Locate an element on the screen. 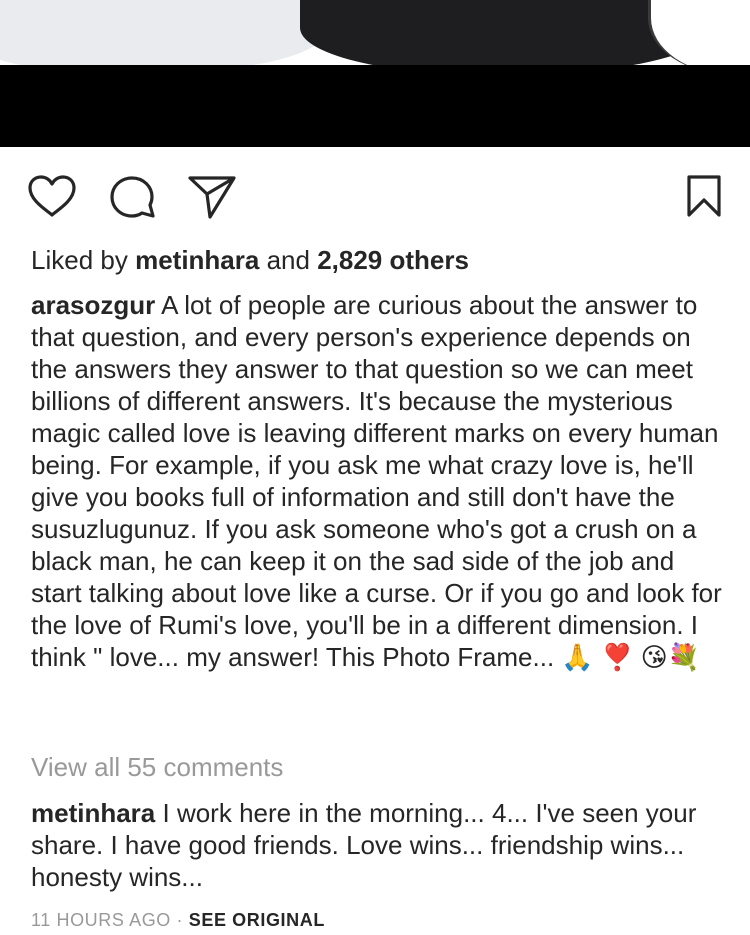 The height and width of the screenshot is (935, 750). post-meta: 11 HOURS AGO · SEE ORIGINAL is located at coordinates (178, 920).